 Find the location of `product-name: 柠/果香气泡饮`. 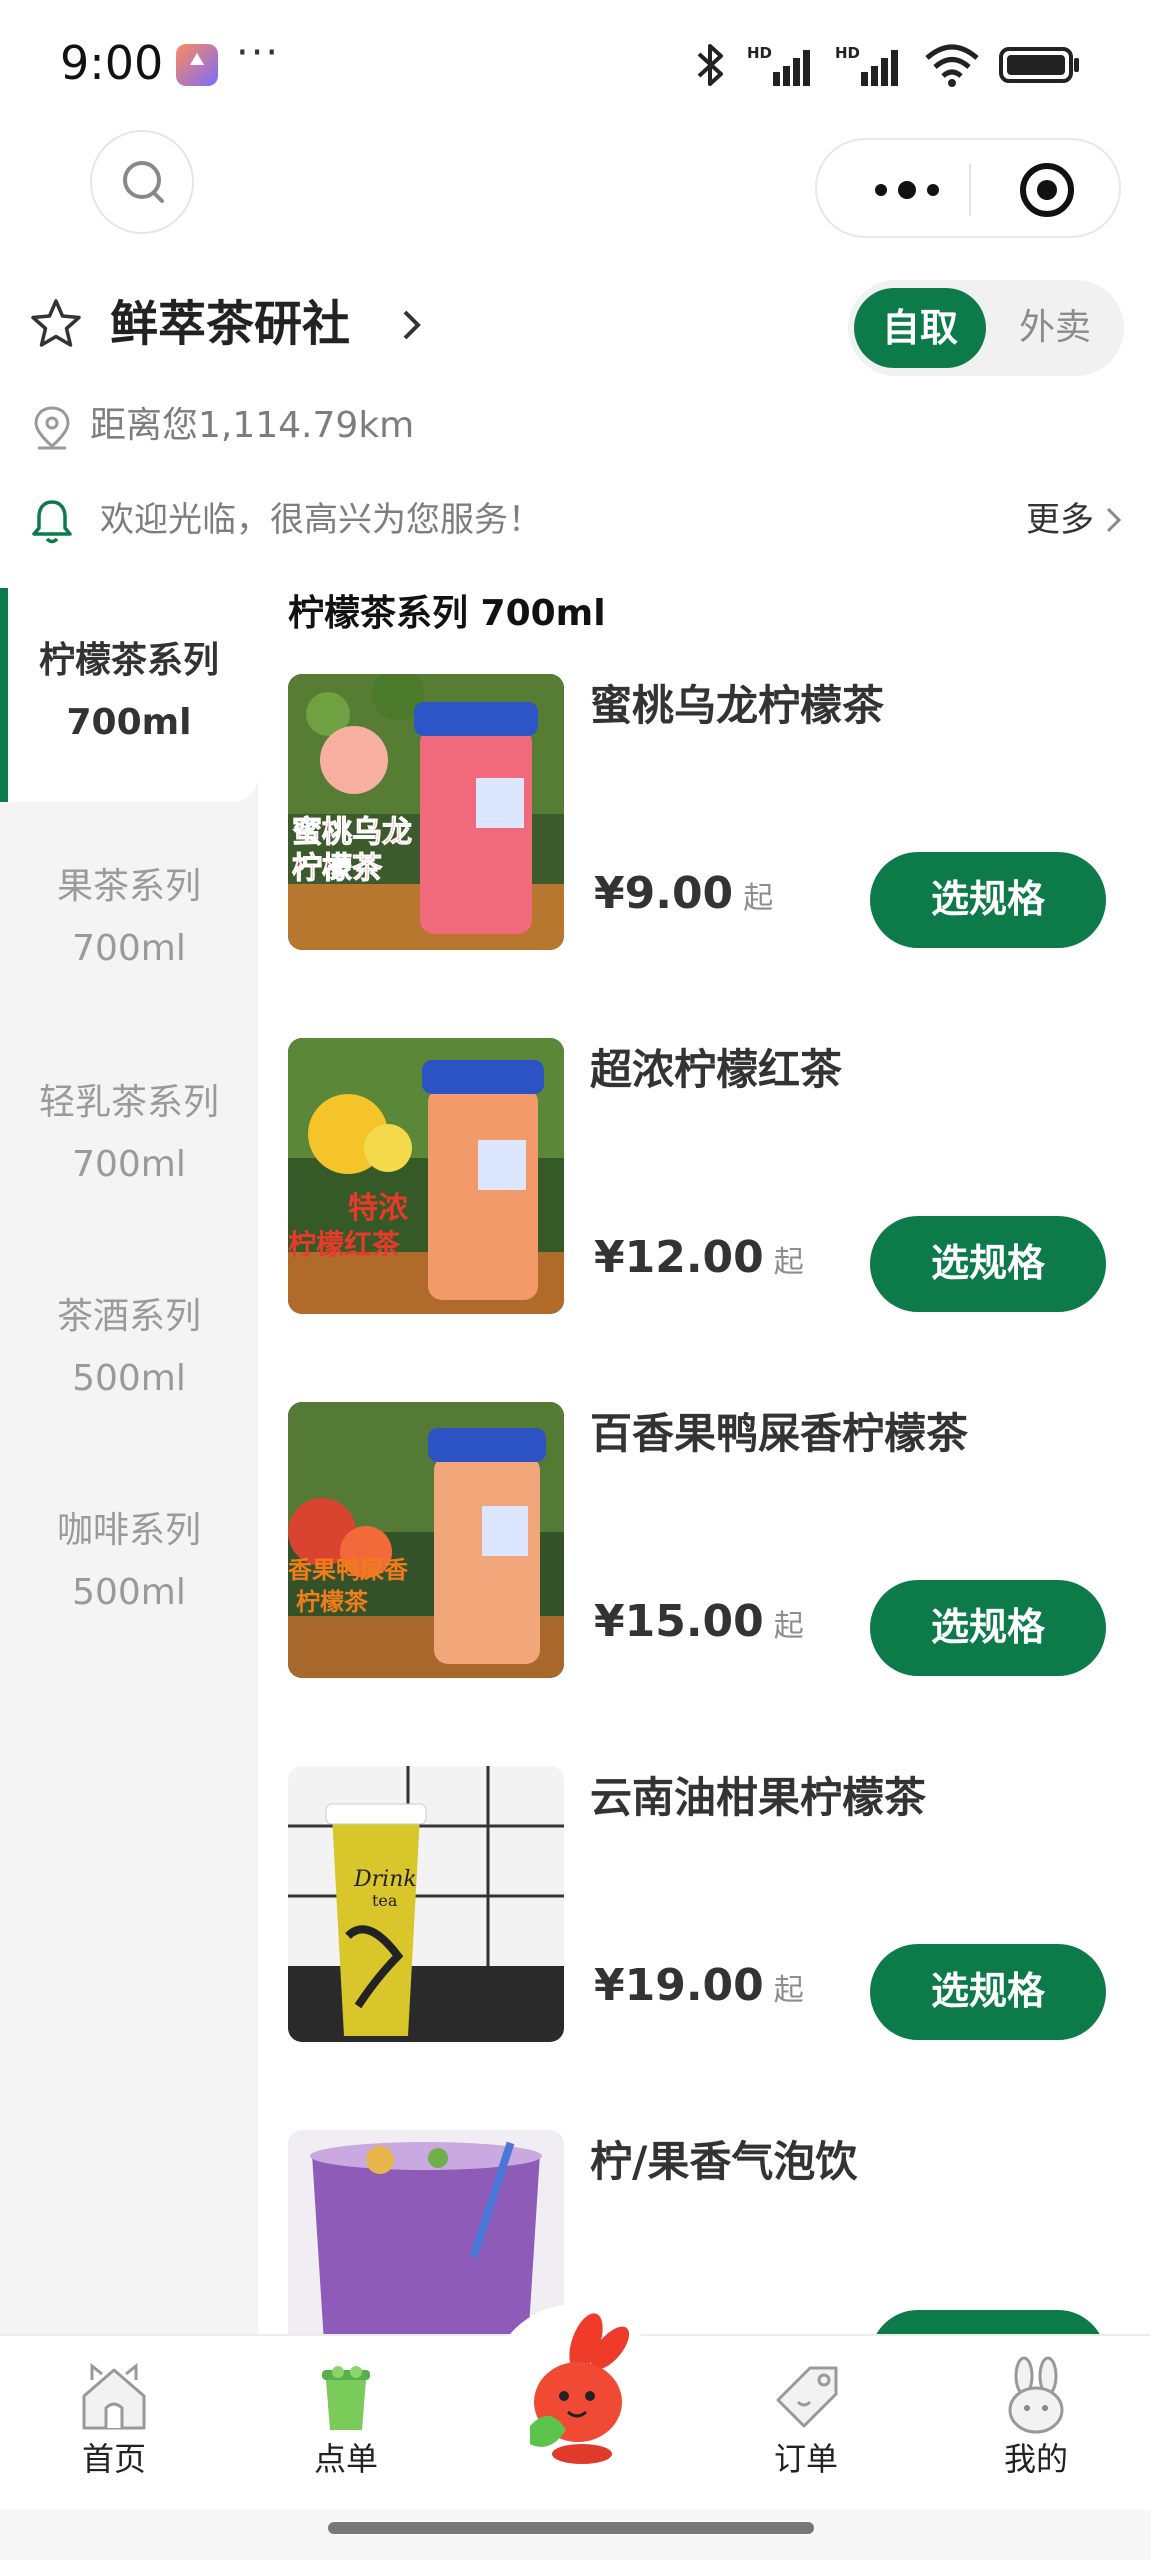

product-name: 柠/果香气泡饮 is located at coordinates (724, 2161).